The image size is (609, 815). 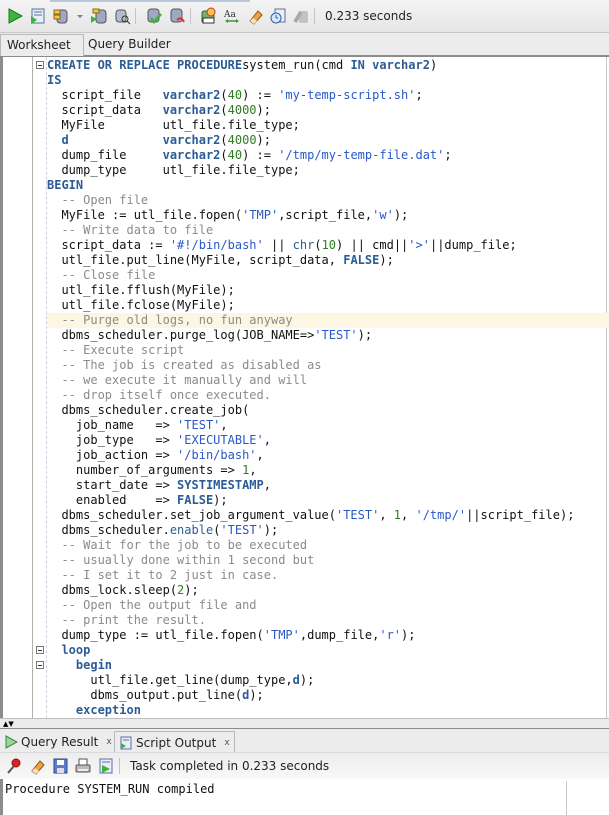 What do you see at coordinates (328, 110) in the screenshot?
I see `code-line: script_data varchar2(4000);` at bounding box center [328, 110].